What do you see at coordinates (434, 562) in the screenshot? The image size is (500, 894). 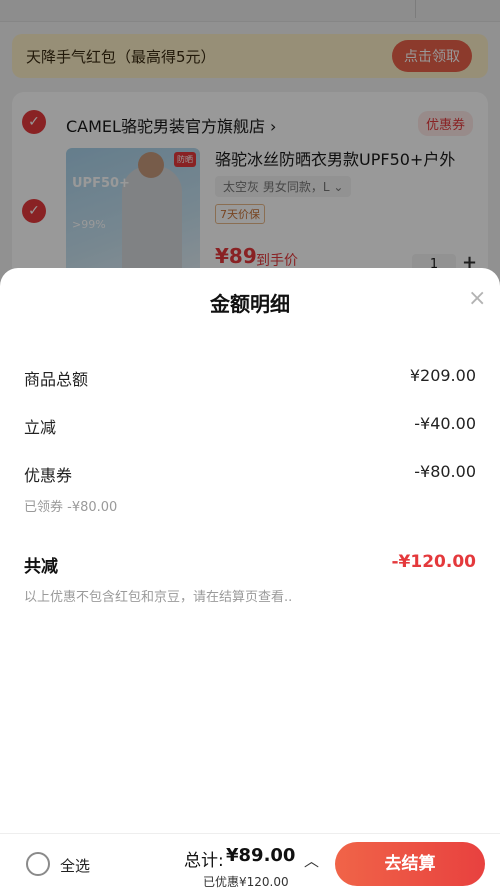 I see `total-reduction-value: -¥120.00` at bounding box center [434, 562].